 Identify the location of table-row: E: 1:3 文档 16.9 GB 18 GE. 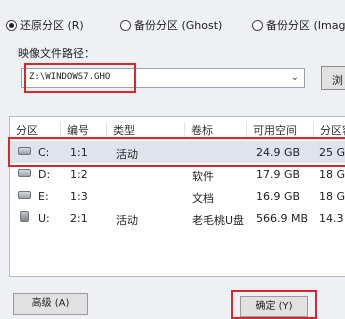
(177, 196).